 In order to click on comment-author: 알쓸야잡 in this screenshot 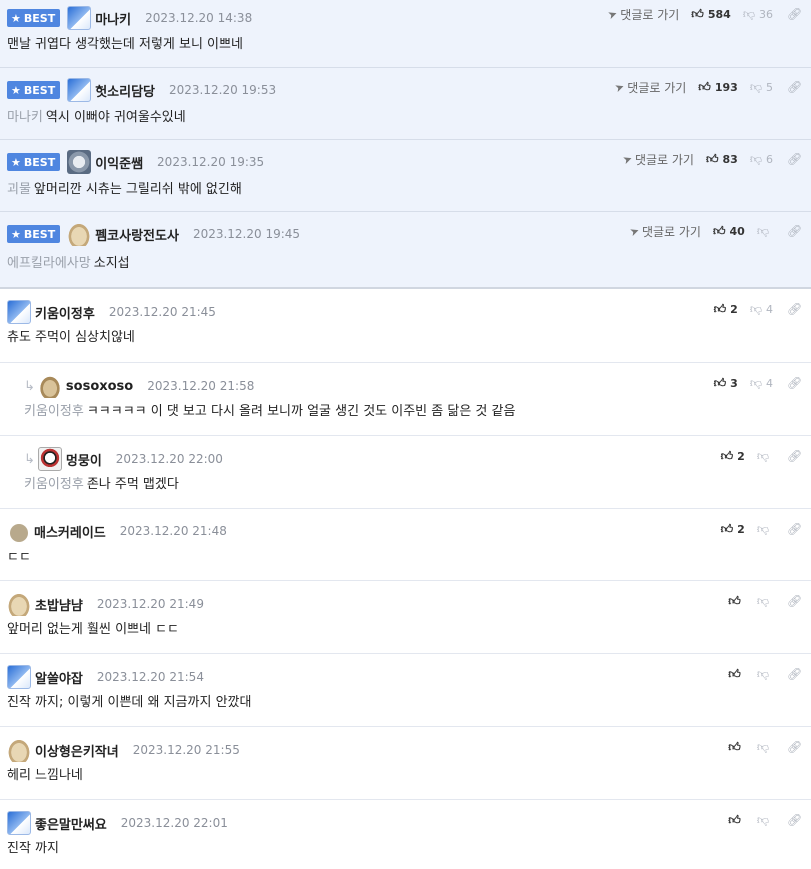, I will do `click(59, 677)`.